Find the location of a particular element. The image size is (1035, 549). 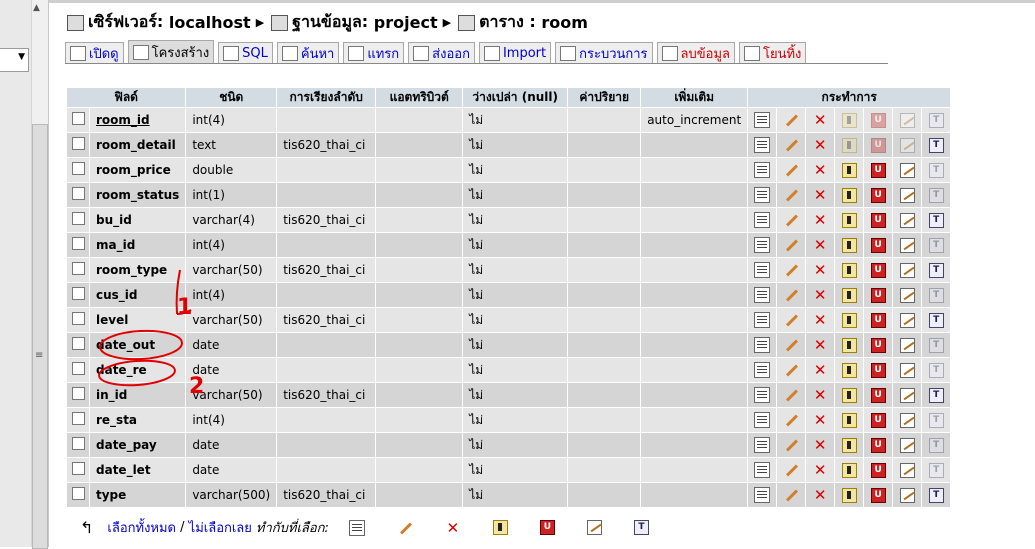

field-name: date_re is located at coordinates (138, 370).